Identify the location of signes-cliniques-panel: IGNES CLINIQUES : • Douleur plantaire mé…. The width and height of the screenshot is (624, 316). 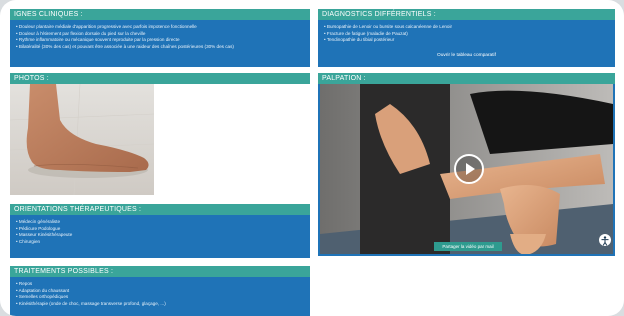
(160, 38).